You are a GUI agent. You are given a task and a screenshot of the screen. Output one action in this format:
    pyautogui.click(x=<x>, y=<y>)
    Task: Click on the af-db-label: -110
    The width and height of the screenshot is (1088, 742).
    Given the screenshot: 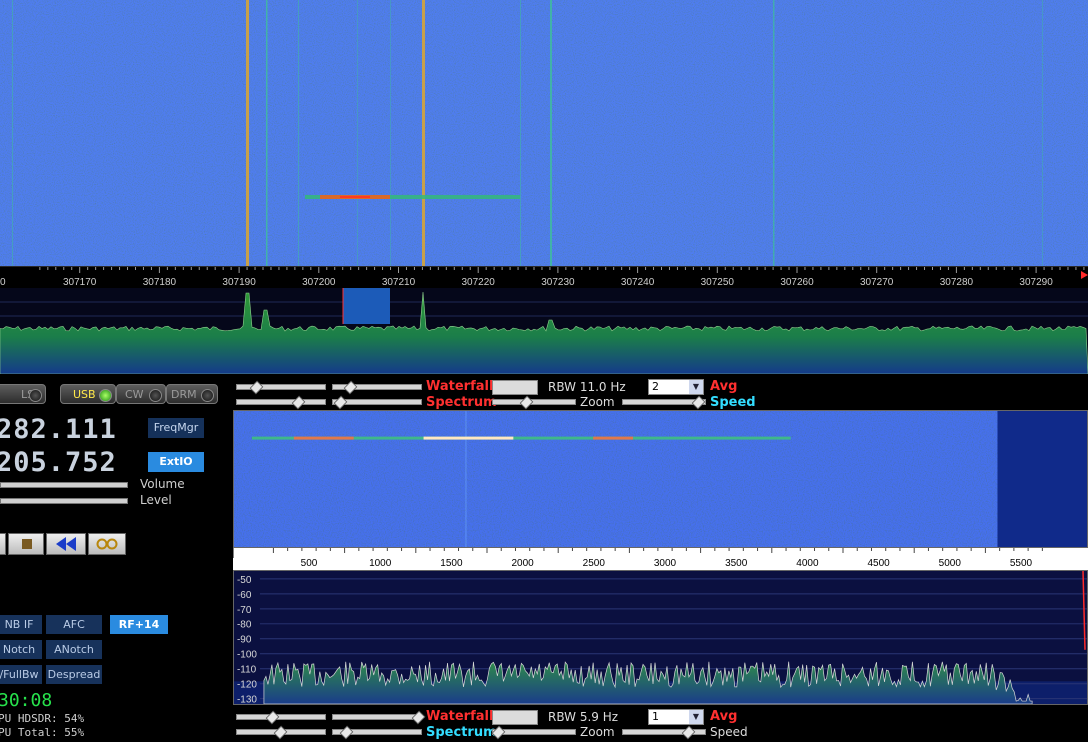 What is the action you would take?
    pyautogui.click(x=247, y=670)
    